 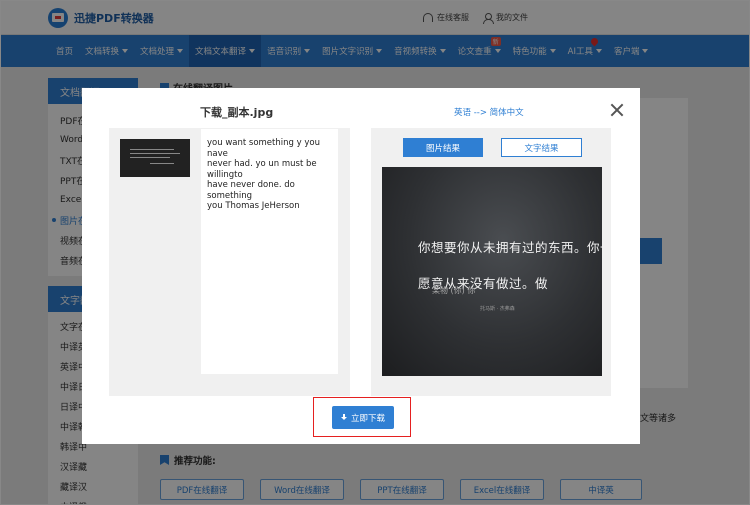 What do you see at coordinates (237, 112) in the screenshot?
I see `modal-filename: 下载_副本.jpg` at bounding box center [237, 112].